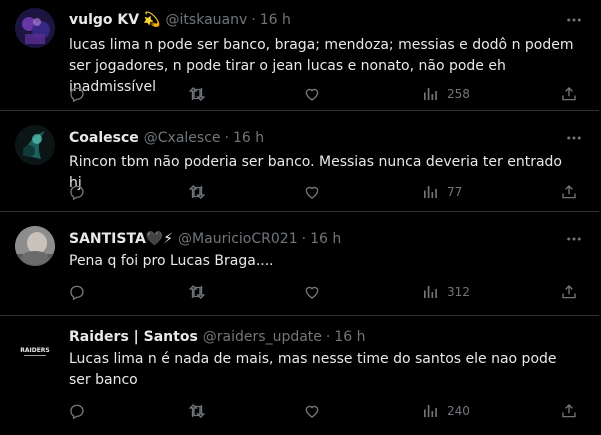 Image resolution: width=601 pixels, height=435 pixels. What do you see at coordinates (441, 192) in the screenshot?
I see `views-button: 77` at bounding box center [441, 192].